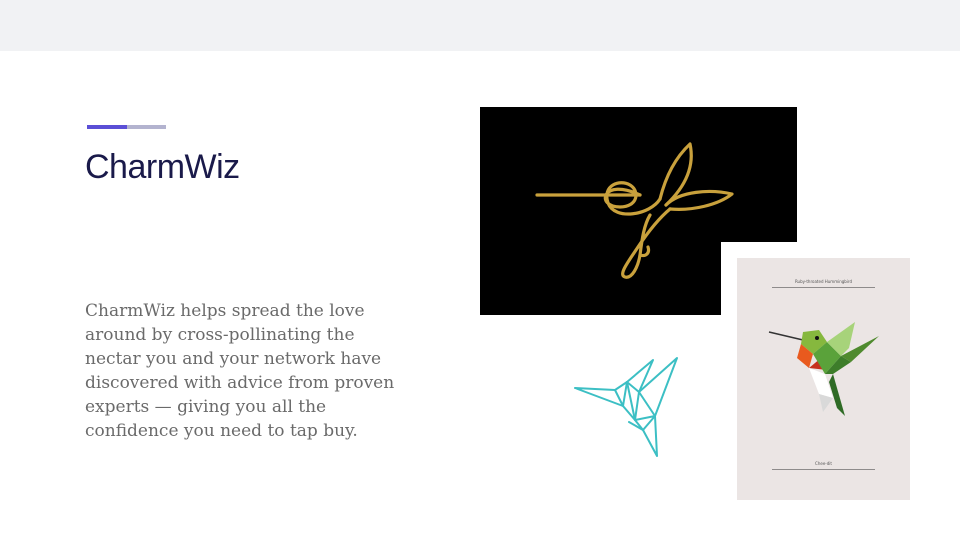  I want to click on slide-title: CharmWiz, so click(162, 167).